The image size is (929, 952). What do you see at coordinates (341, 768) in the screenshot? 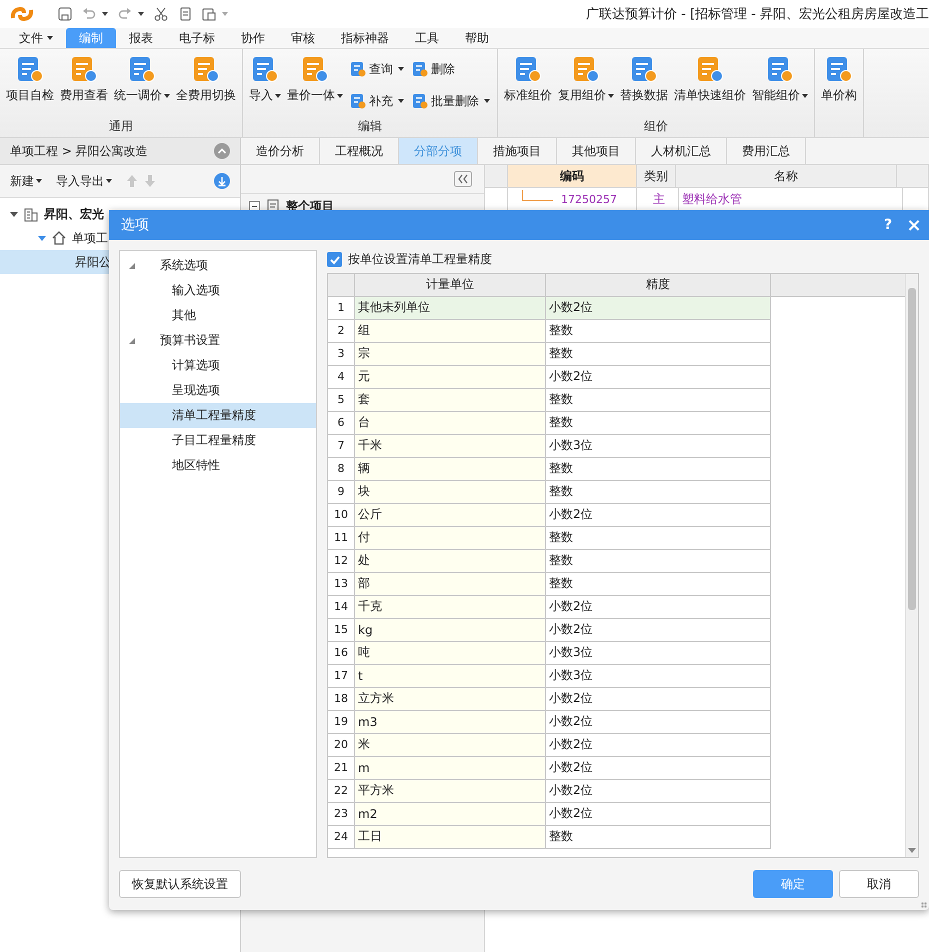
I see `row-number: 21` at bounding box center [341, 768].